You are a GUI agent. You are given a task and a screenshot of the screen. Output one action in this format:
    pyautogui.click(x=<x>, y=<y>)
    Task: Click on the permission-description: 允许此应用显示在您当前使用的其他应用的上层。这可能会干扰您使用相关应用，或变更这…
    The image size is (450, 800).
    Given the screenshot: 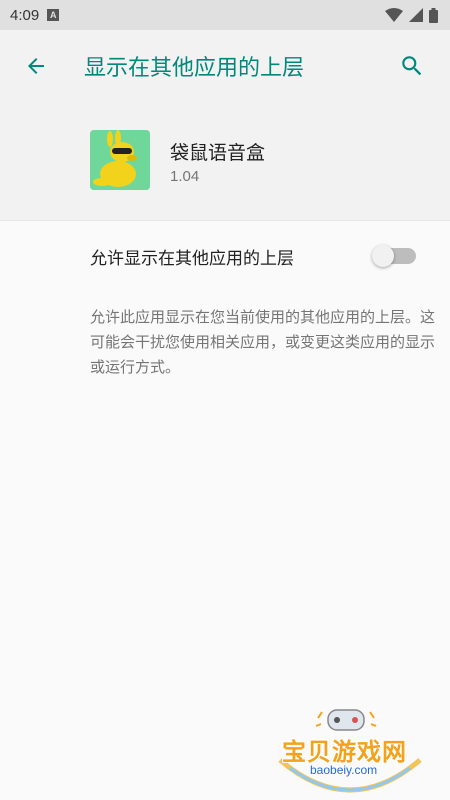 What is the action you would take?
    pyautogui.click(x=263, y=342)
    